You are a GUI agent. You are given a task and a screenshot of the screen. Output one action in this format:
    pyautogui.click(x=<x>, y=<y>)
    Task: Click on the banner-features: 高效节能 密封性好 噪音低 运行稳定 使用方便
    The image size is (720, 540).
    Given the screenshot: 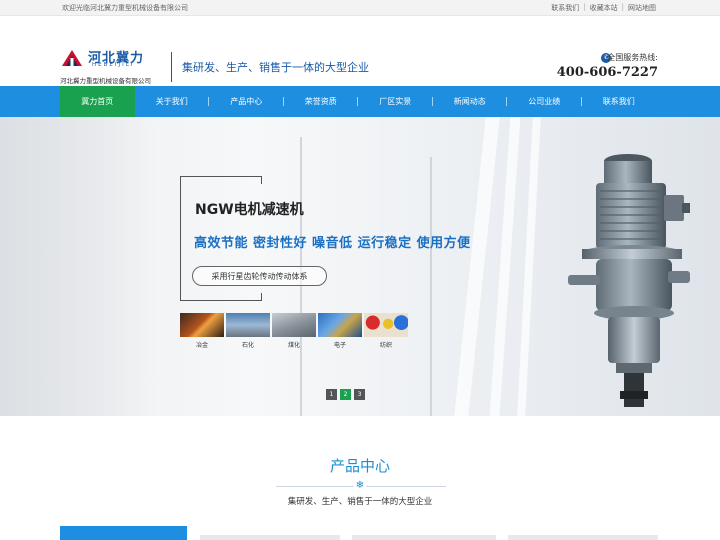 What is the action you would take?
    pyautogui.click(x=332, y=243)
    